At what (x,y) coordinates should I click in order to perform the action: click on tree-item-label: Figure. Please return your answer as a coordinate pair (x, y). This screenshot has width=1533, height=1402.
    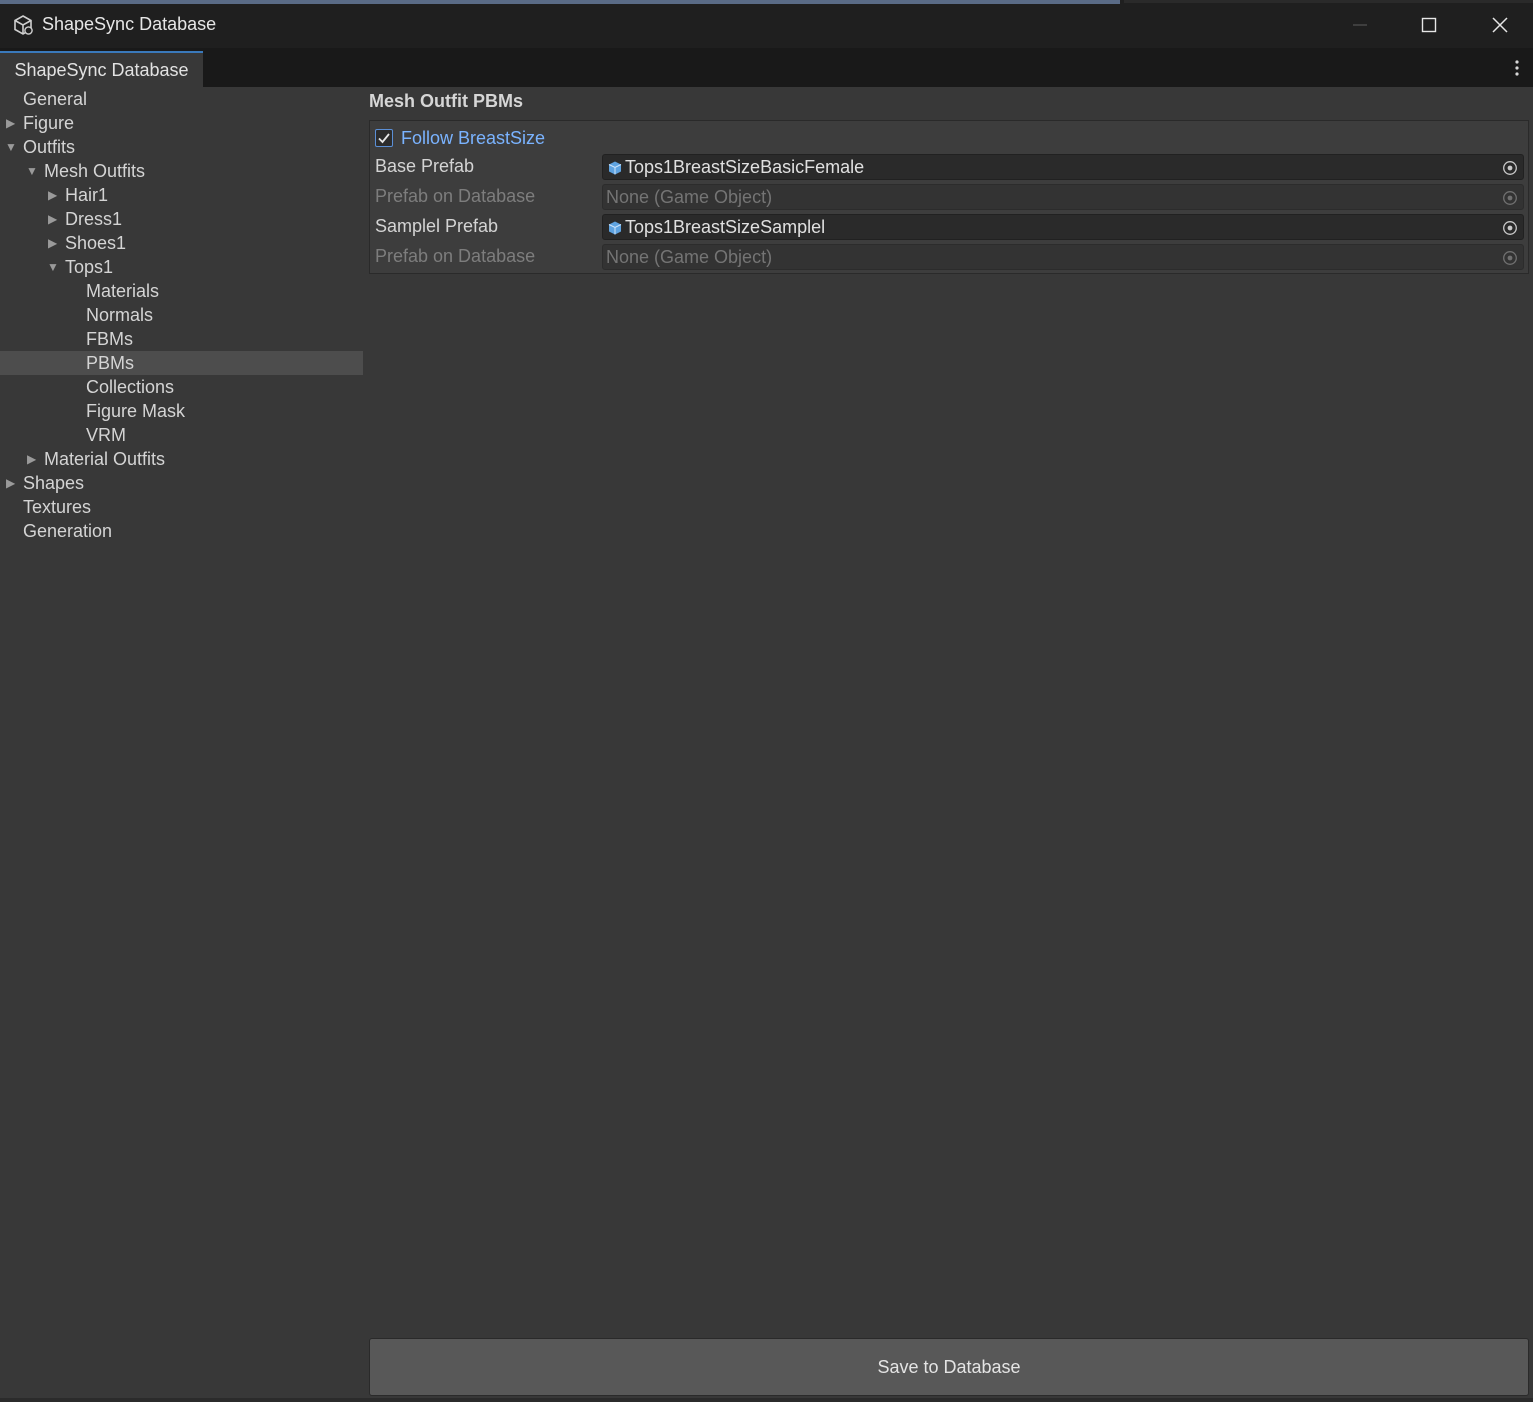
    Looking at the image, I should click on (49, 123).